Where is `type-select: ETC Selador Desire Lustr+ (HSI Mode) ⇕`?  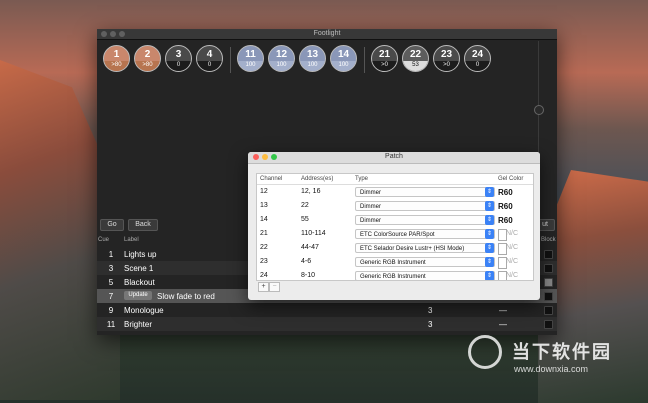
type-select: ETC Selador Desire Lustr+ (HSI Mode) ⇕ is located at coordinates (425, 248).